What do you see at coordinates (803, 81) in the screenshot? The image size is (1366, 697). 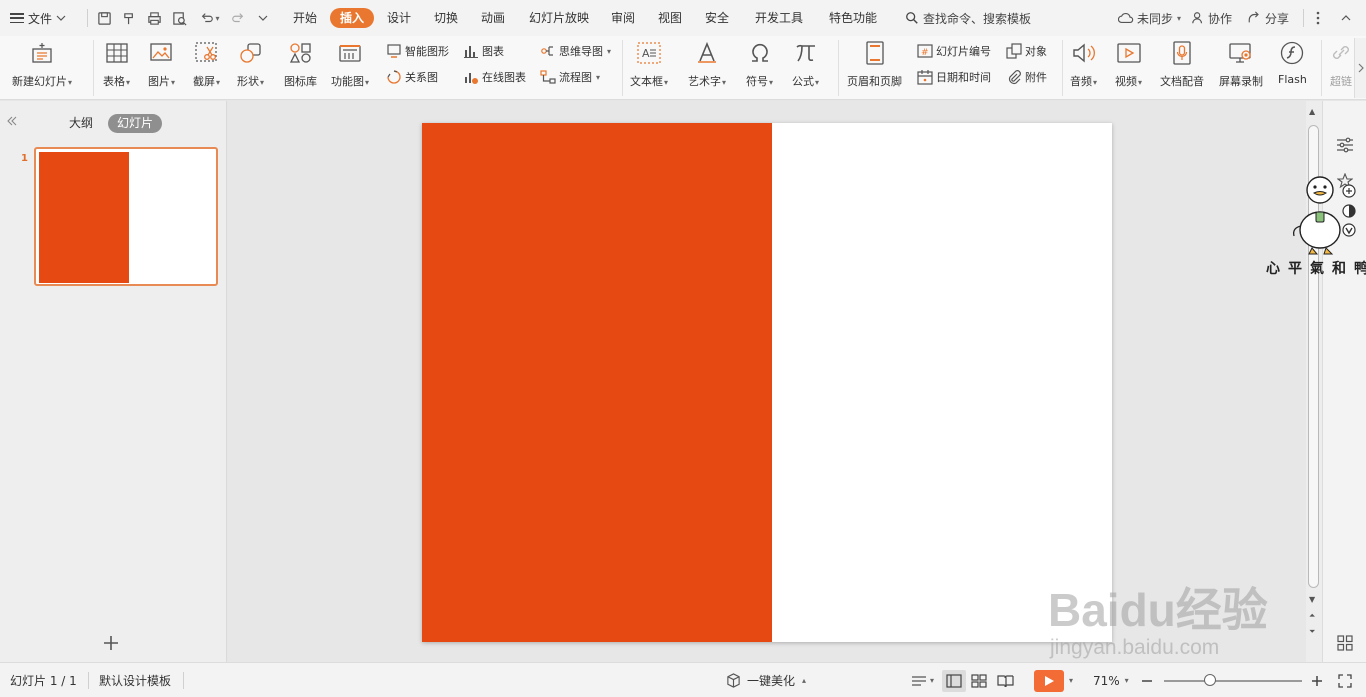 I see `formula-label: 公式` at bounding box center [803, 81].